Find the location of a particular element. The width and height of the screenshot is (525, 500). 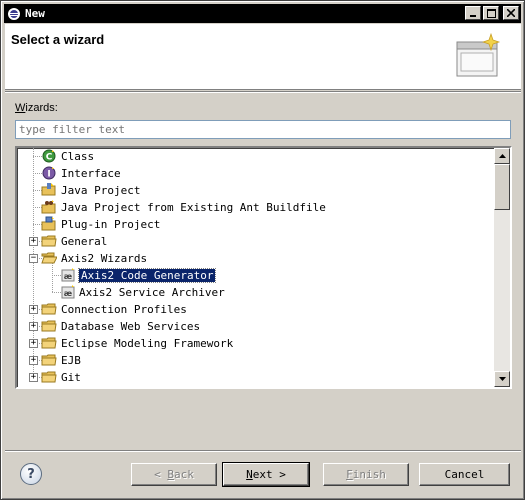

window-title: New is located at coordinates (35, 13).